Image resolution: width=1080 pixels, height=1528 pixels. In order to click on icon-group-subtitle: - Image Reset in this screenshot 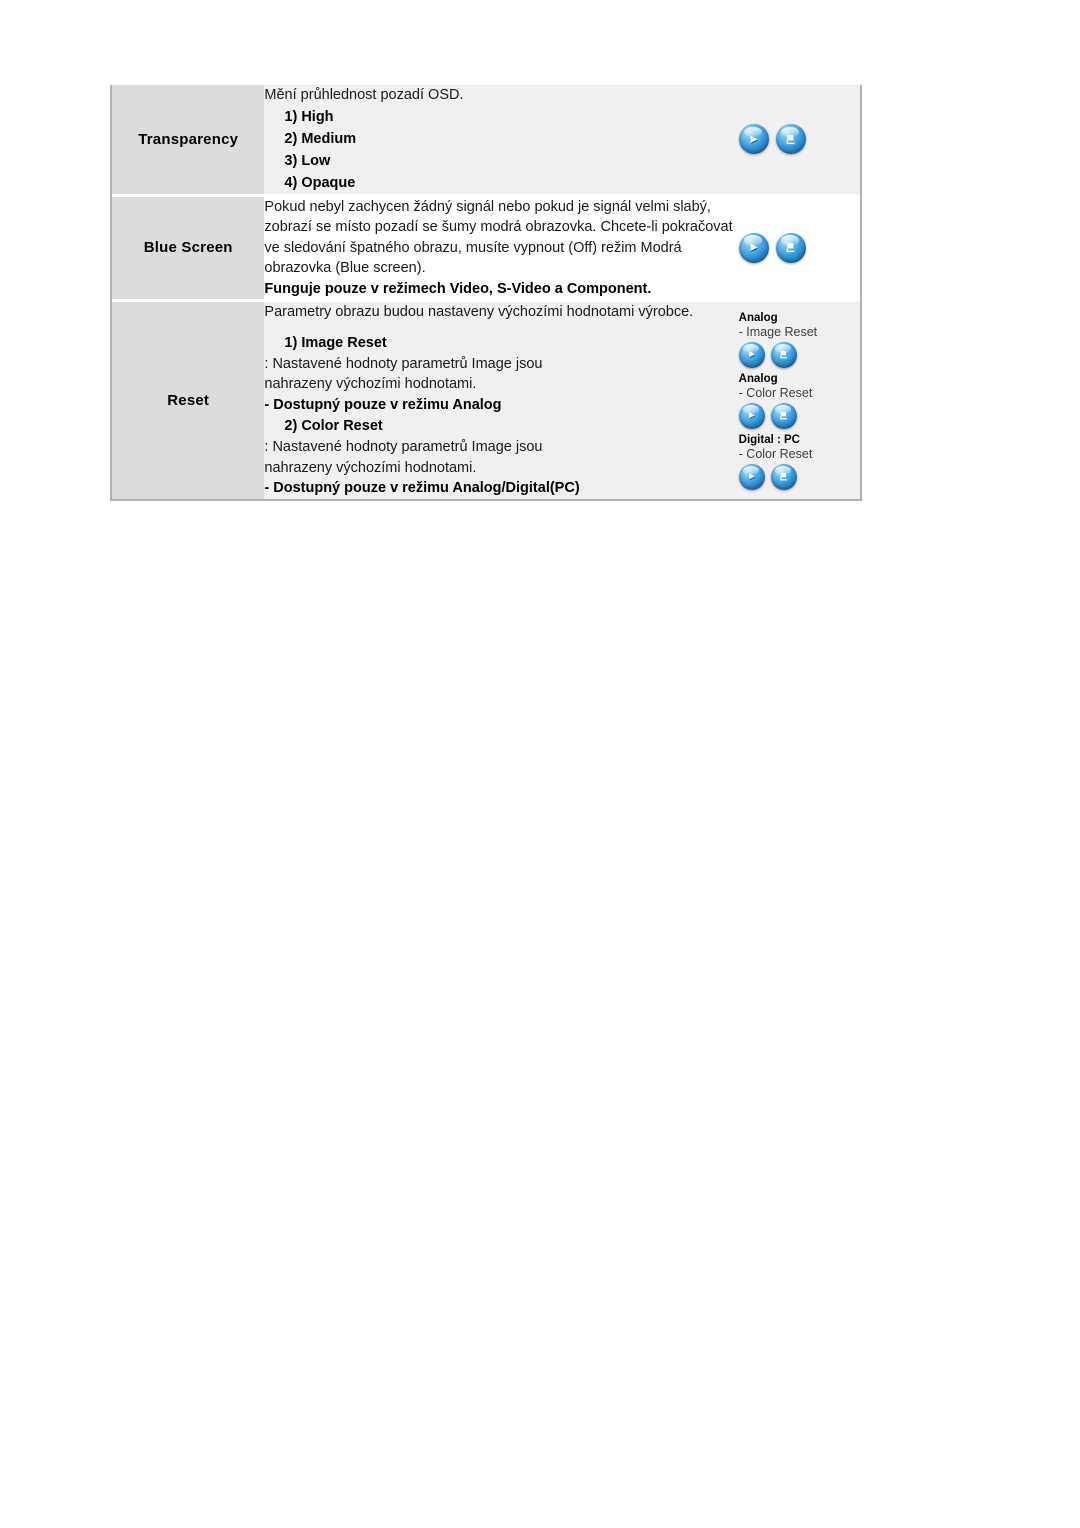, I will do `click(778, 331)`.